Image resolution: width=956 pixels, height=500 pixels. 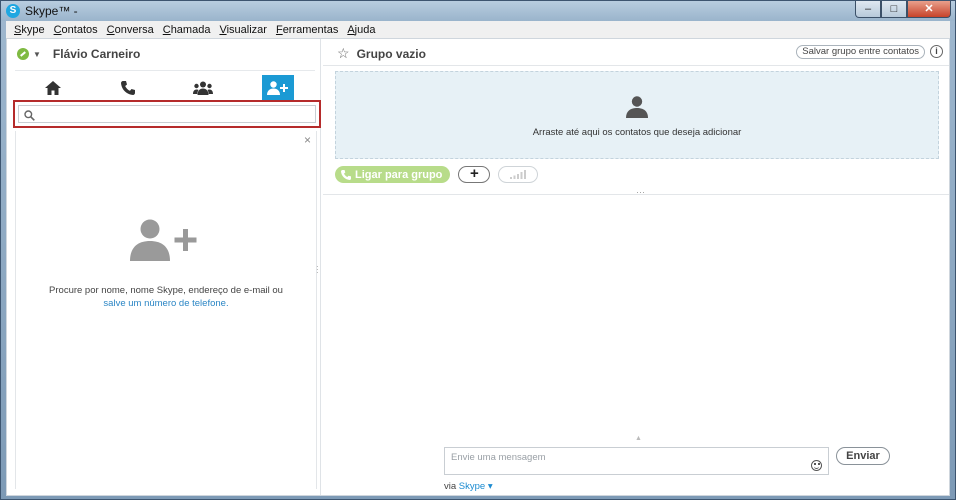 I want to click on skype-logo-icon: S, so click(x=13, y=11).